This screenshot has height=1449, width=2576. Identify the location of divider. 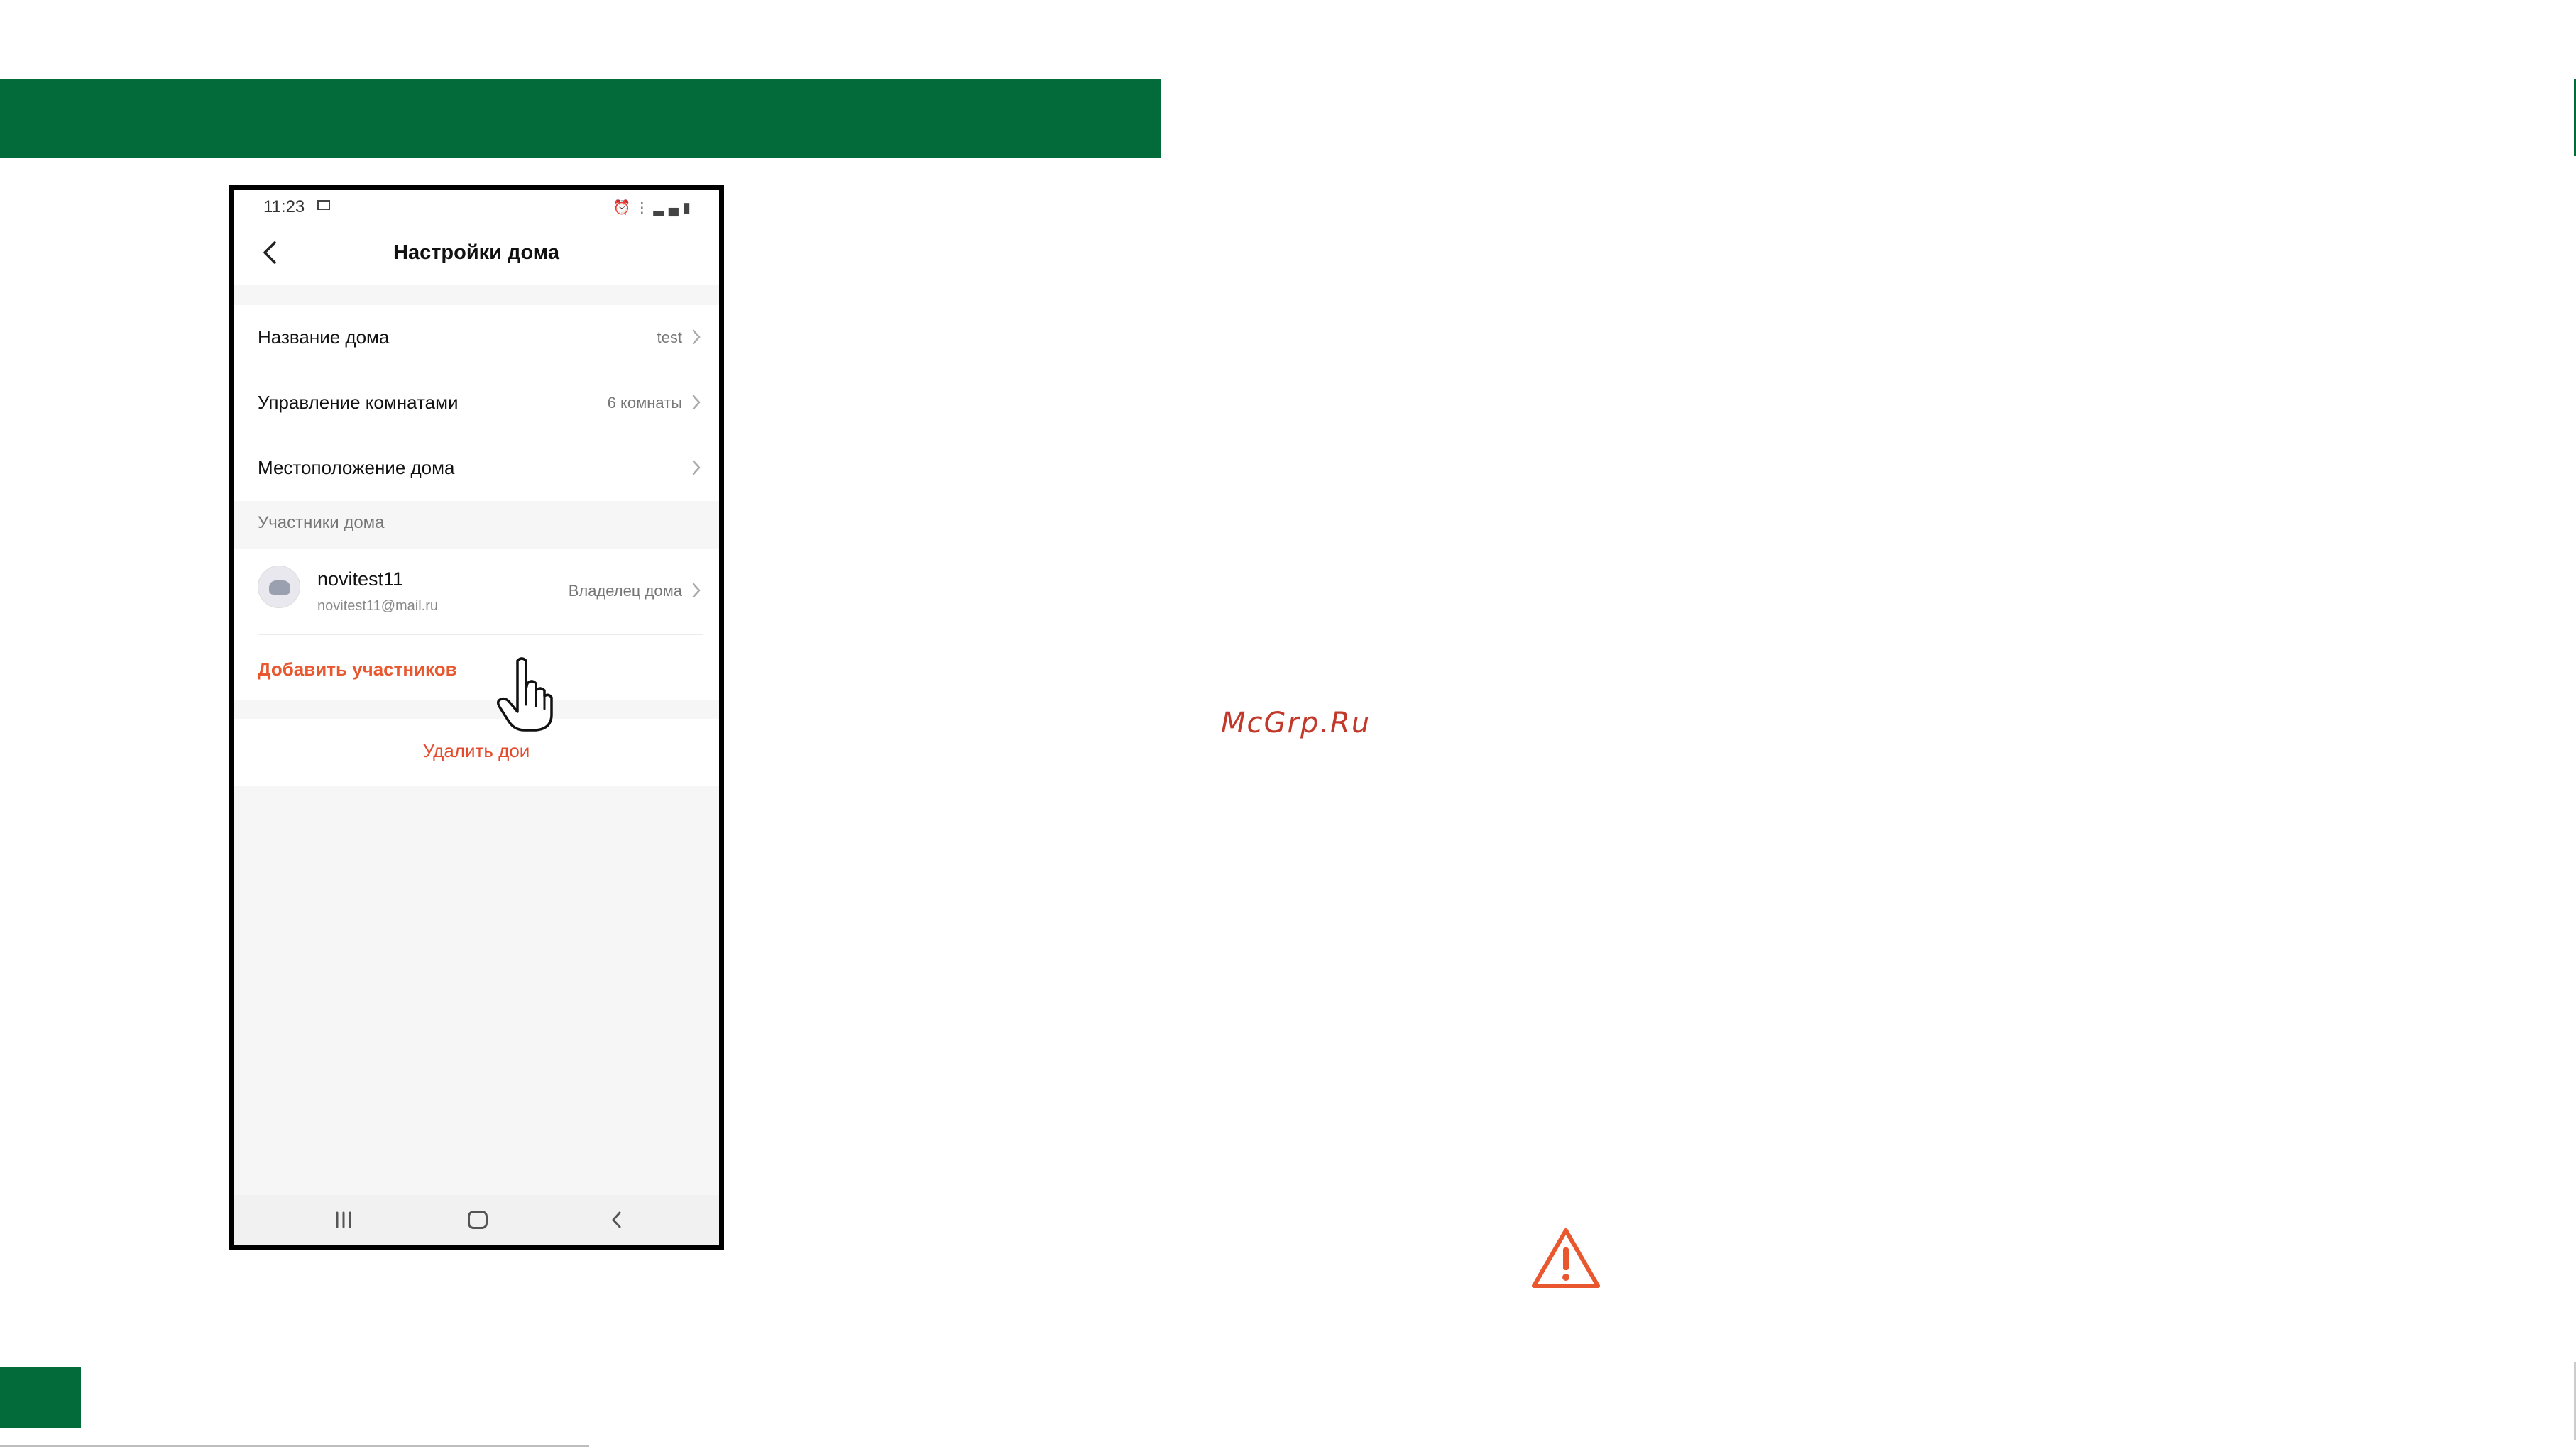
(481, 634).